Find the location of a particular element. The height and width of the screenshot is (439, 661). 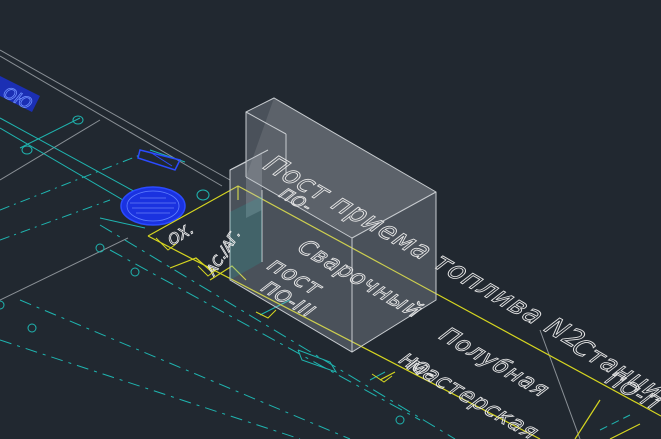

blue-hatched-elements: ОЮ is located at coordinates (93, 151).